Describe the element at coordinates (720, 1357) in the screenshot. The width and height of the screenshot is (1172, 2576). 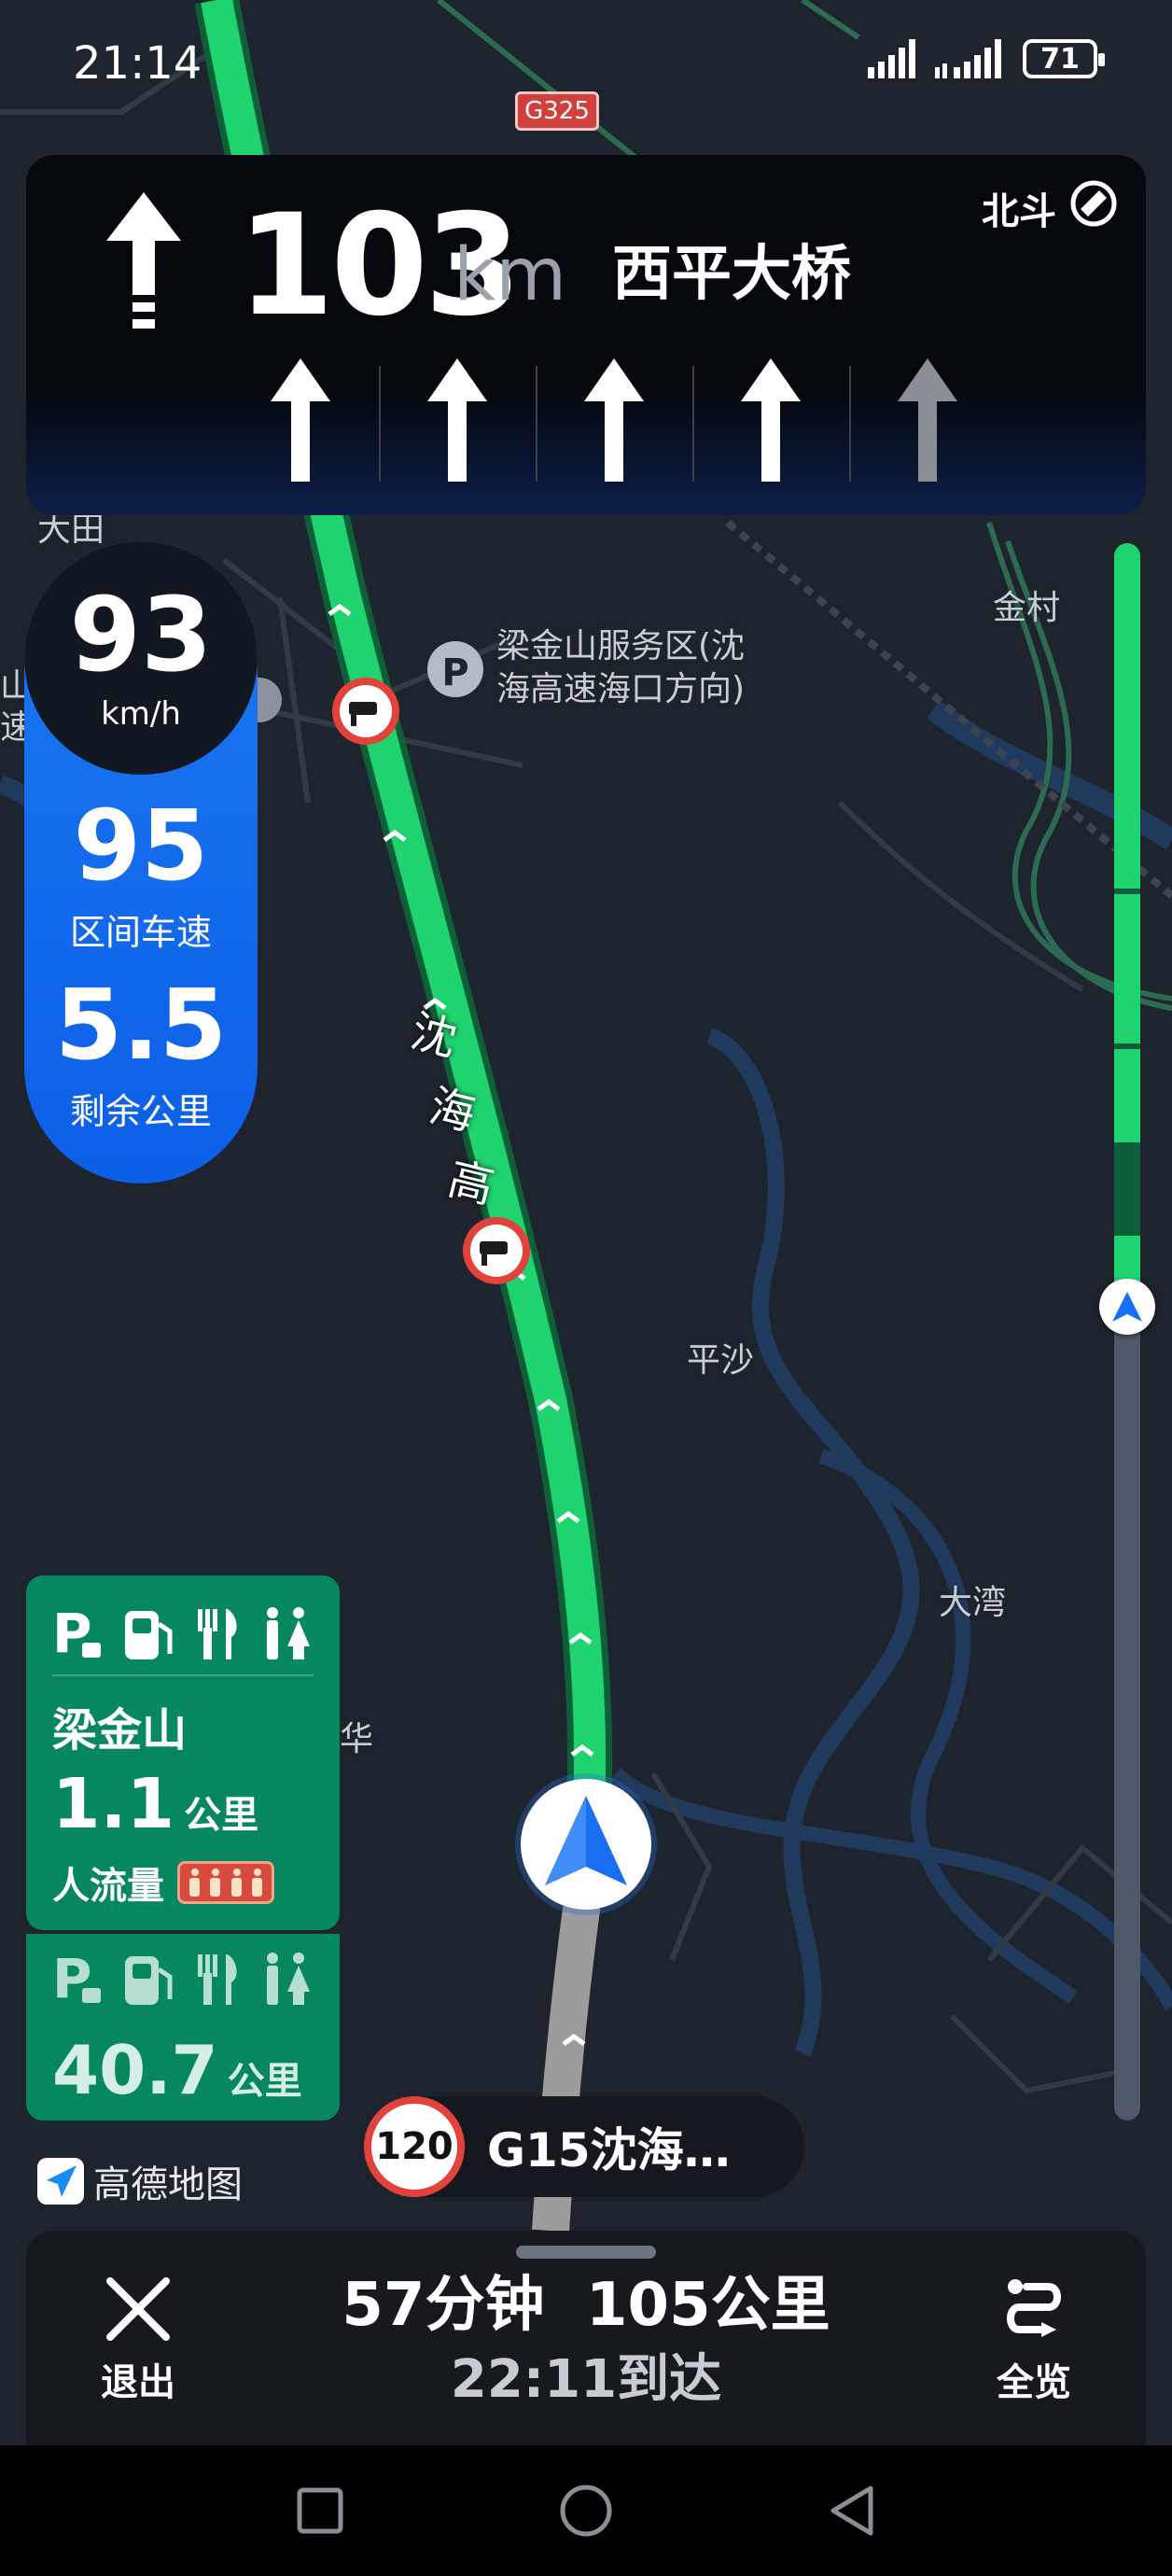
I see `map-label-pingsha: 平沙` at that location.